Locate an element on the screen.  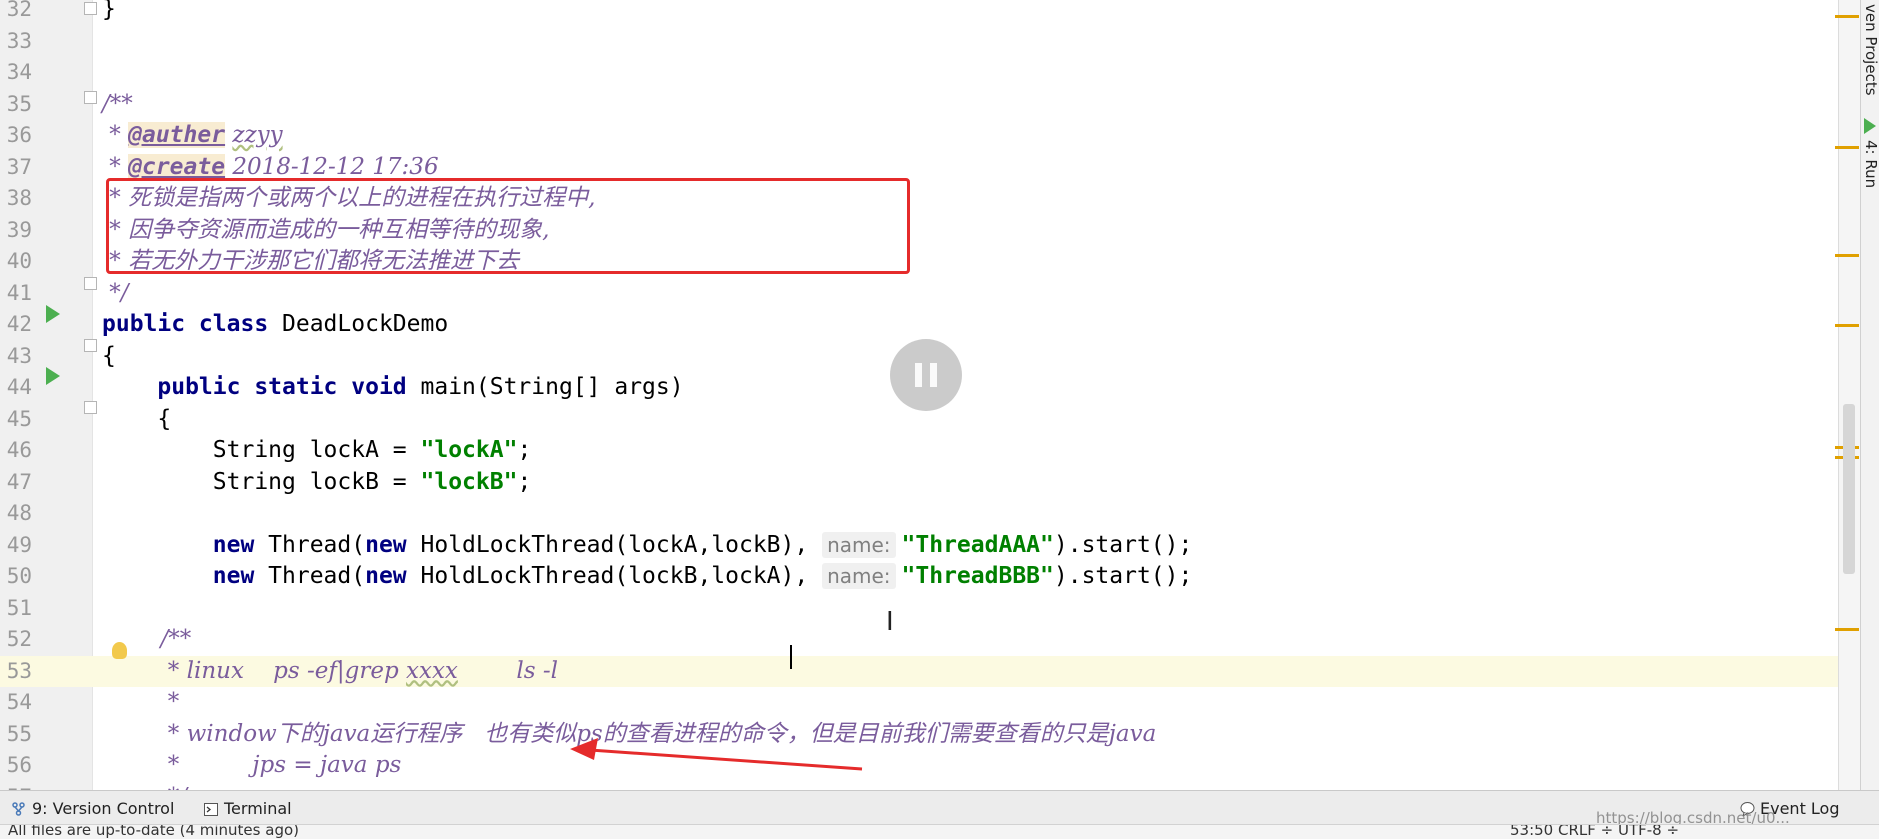
code-text: } is located at coordinates (109, 12).